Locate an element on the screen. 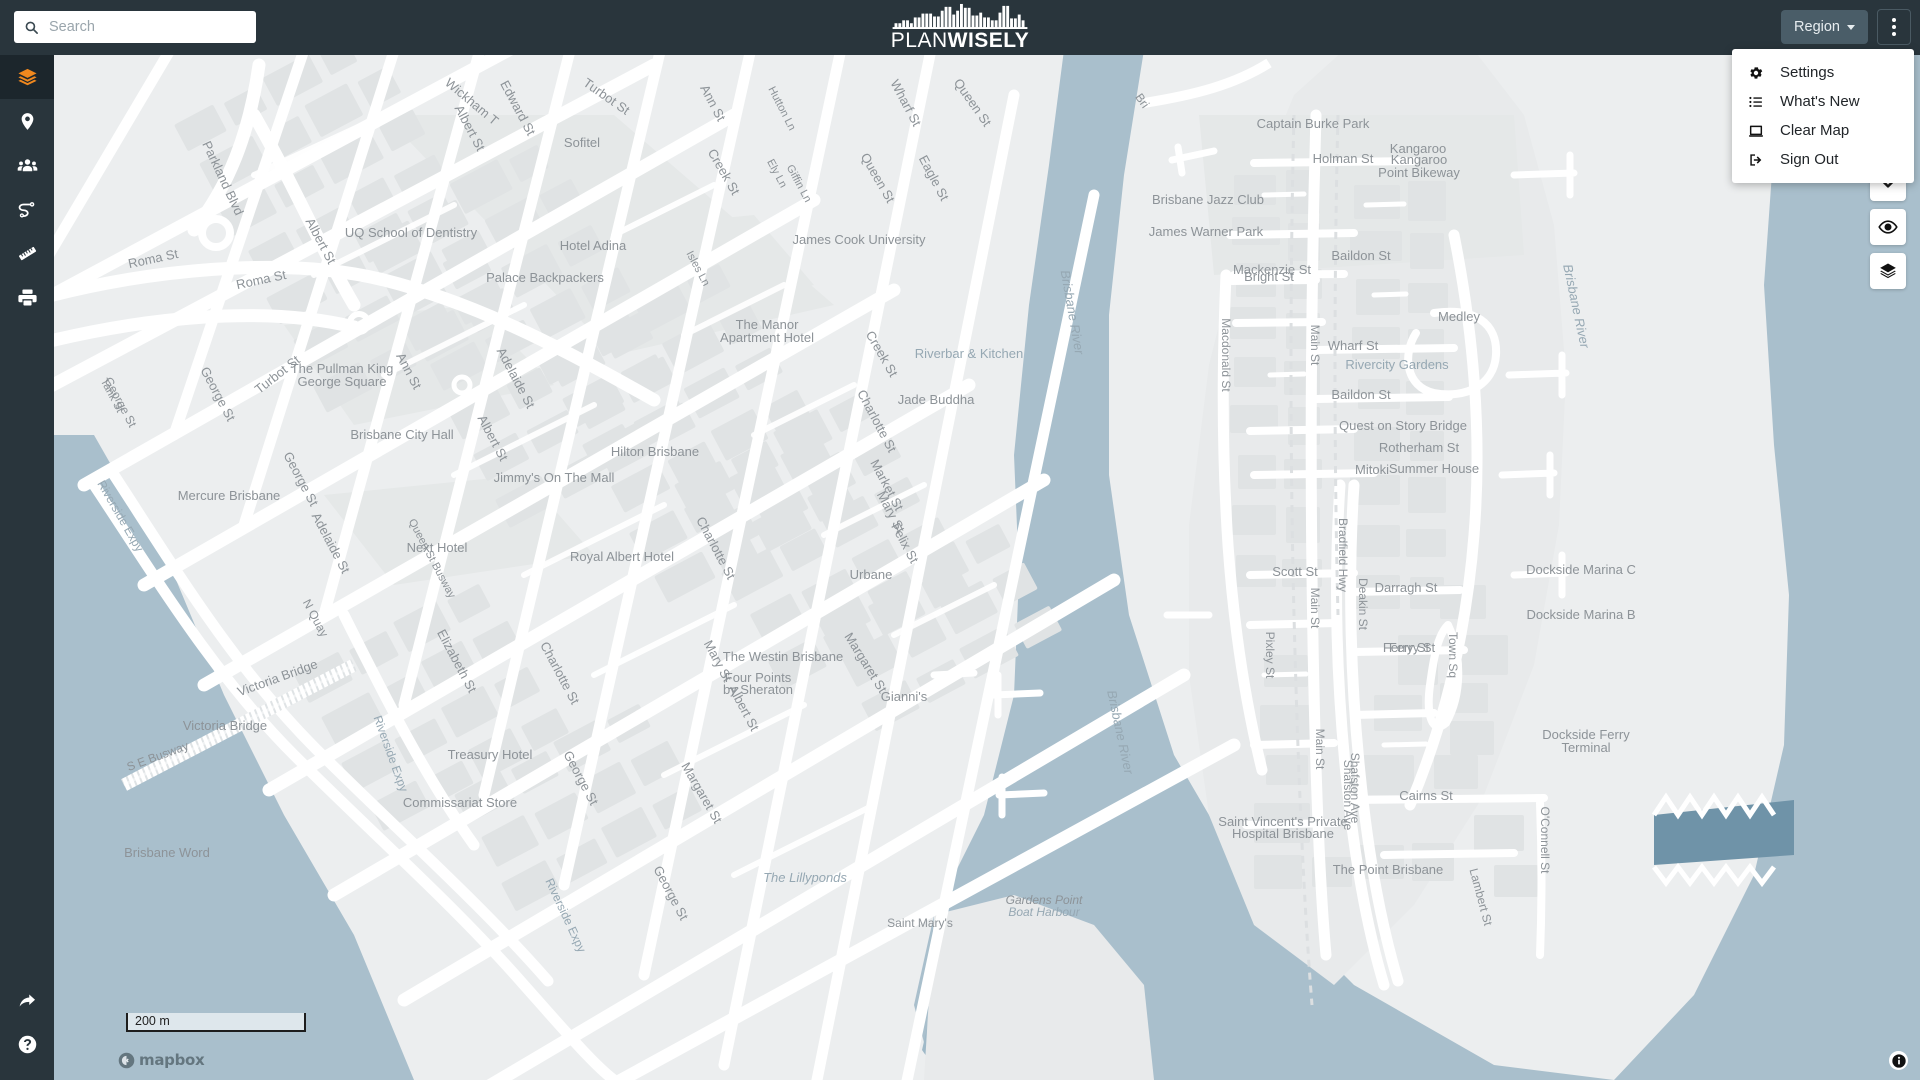 This screenshot has width=1920, height=1080. menu-item-label: What's New is located at coordinates (1820, 101).